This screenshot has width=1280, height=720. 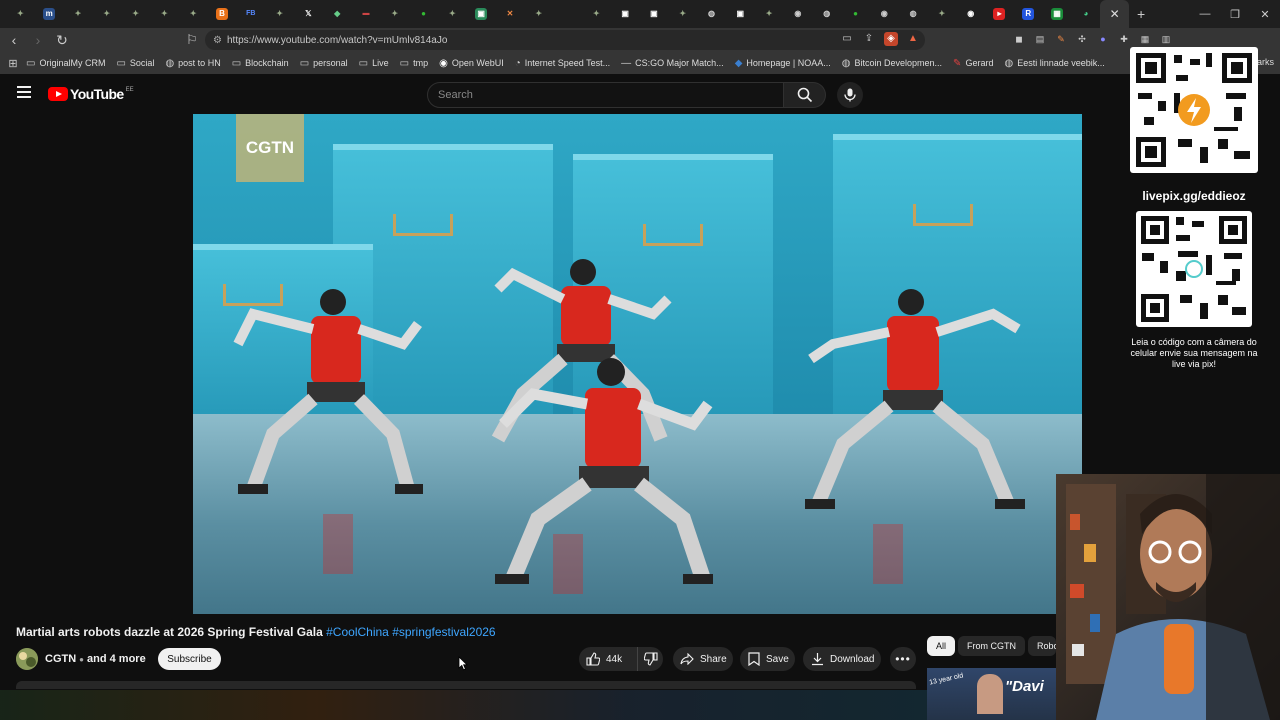 I want to click on chip-from-channel: From CGTN, so click(x=991, y=646).